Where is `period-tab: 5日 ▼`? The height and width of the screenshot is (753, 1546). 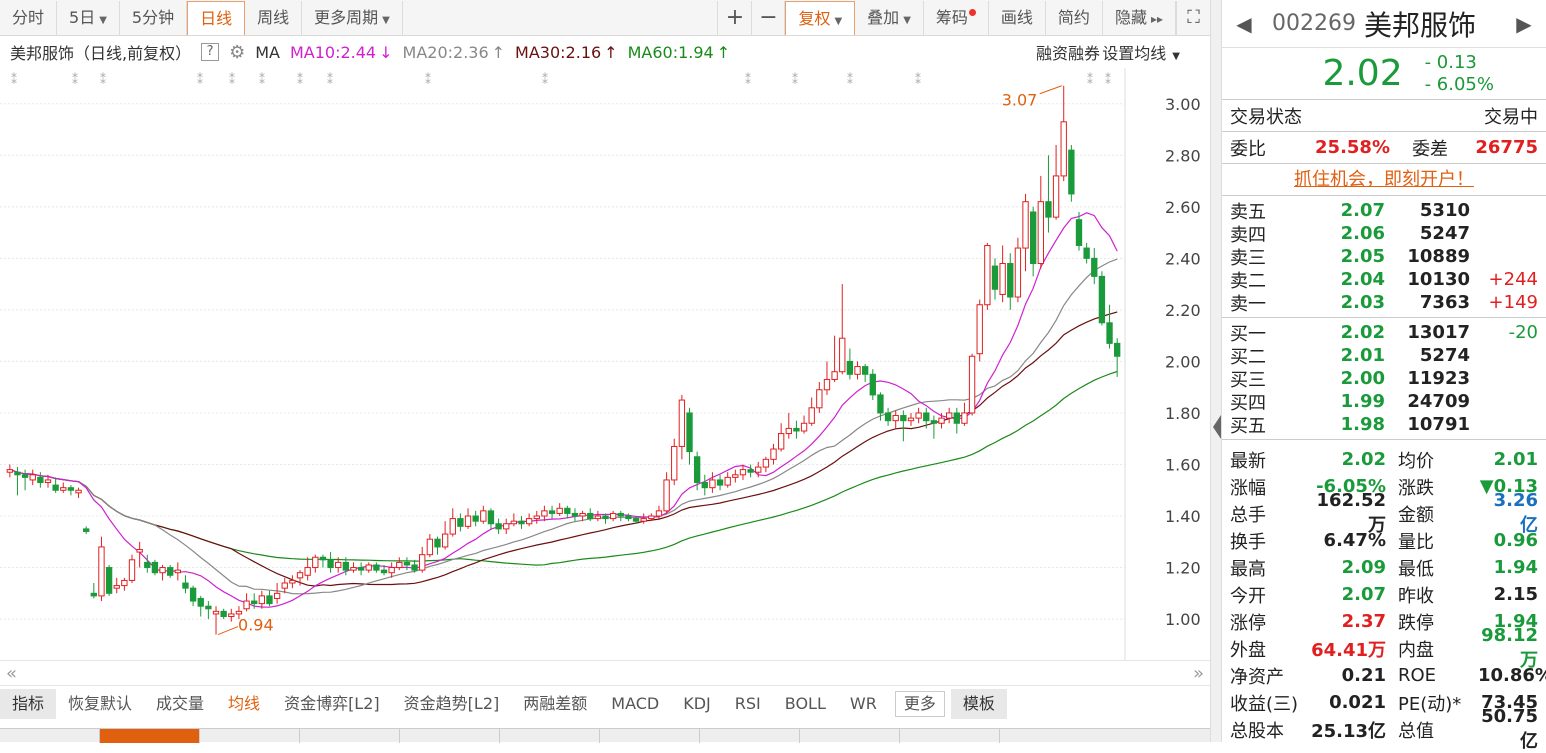
period-tab: 5日 ▼ is located at coordinates (88, 17).